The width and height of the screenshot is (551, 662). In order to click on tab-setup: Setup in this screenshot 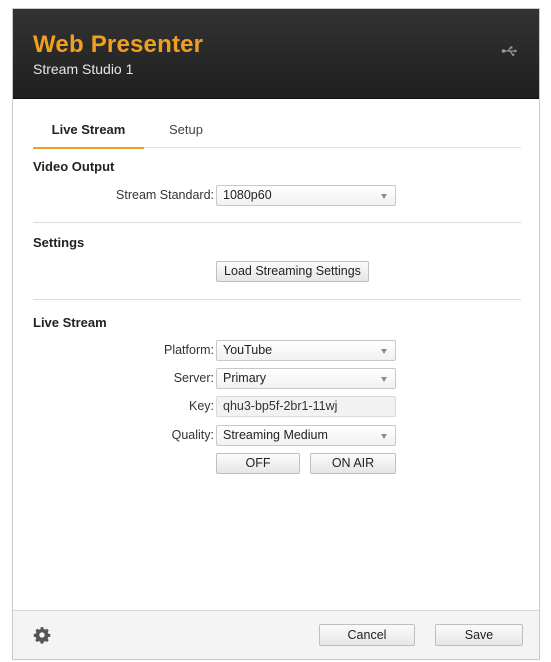, I will do `click(186, 133)`.